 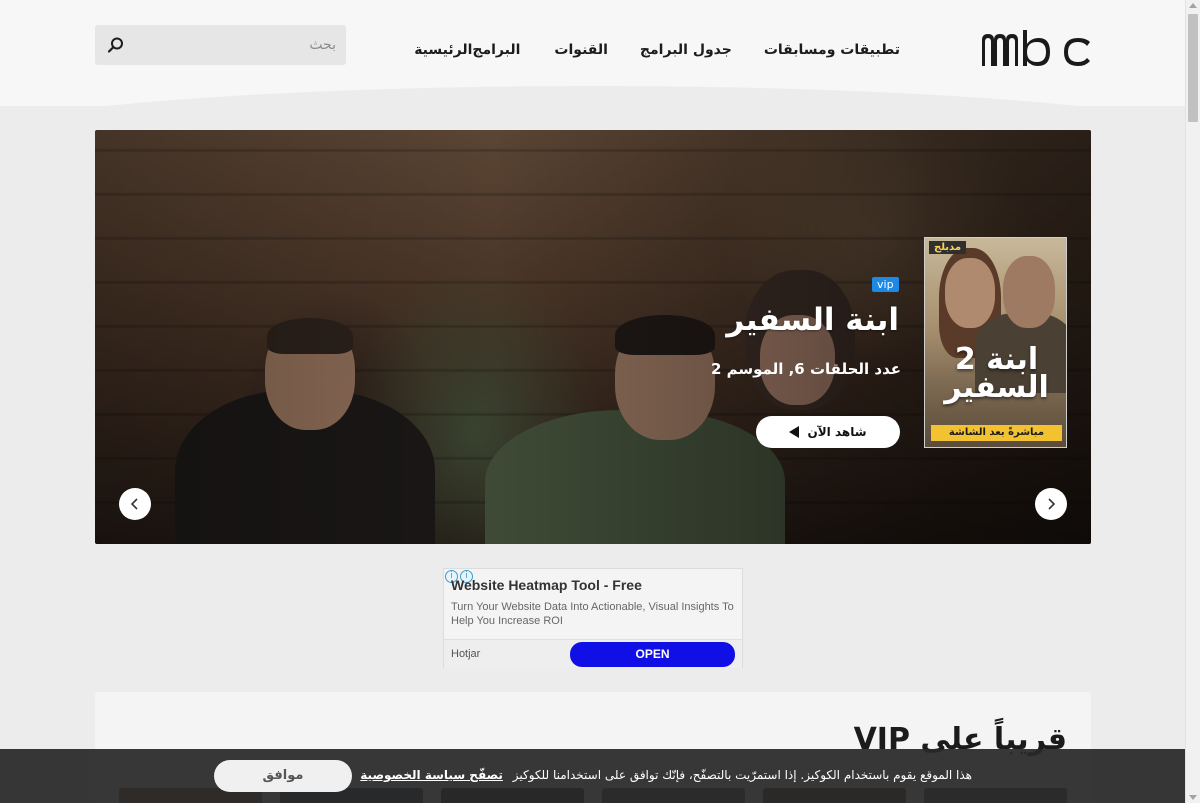 I want to click on poster-dubbed-badge: مدبلج, so click(x=948, y=247).